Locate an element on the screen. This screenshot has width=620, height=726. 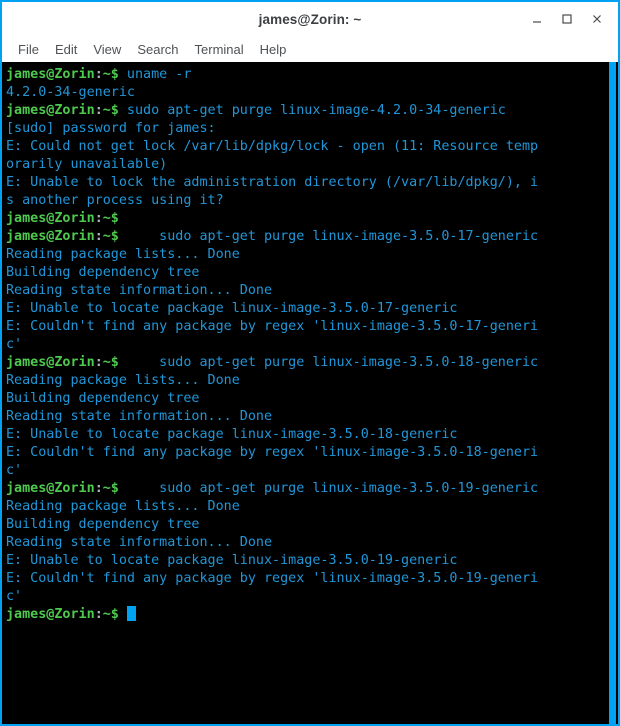
minimize-icon is located at coordinates (537, 22).